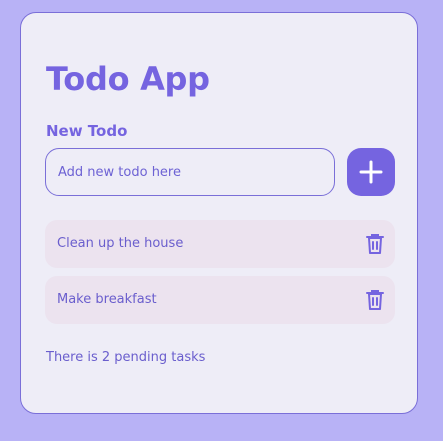 The height and width of the screenshot is (441, 443). I want to click on new-todo-input, so click(190, 172).